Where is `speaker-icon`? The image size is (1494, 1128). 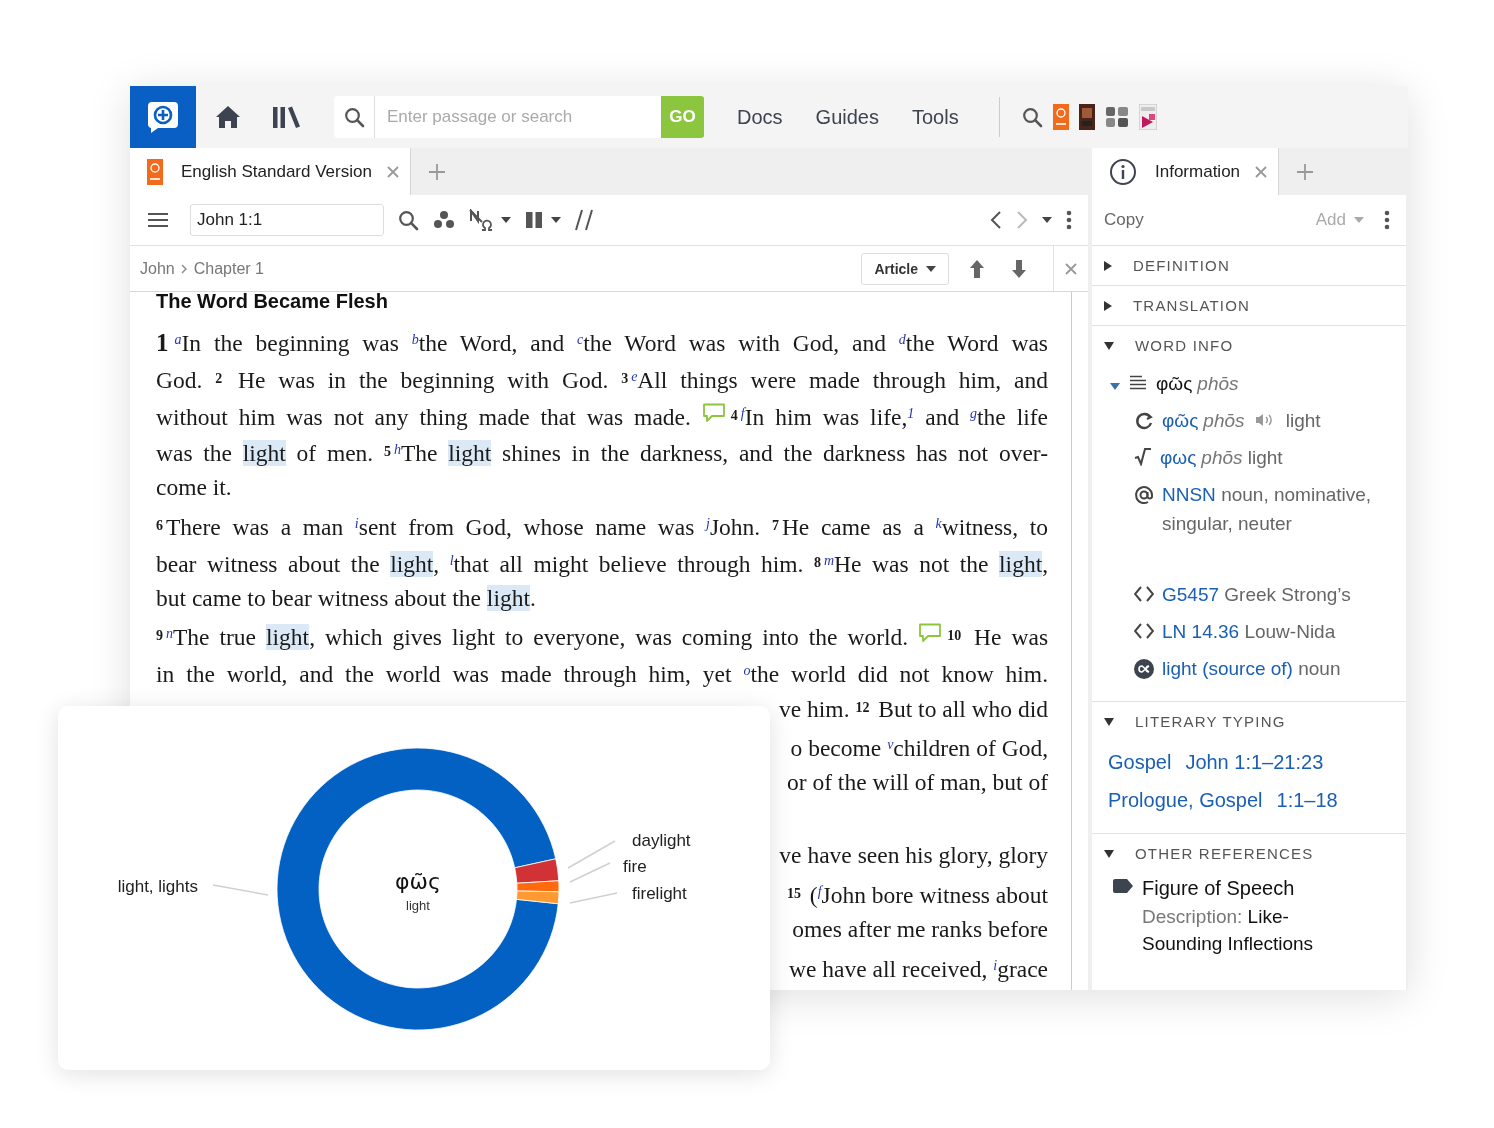 speaker-icon is located at coordinates (1263, 420).